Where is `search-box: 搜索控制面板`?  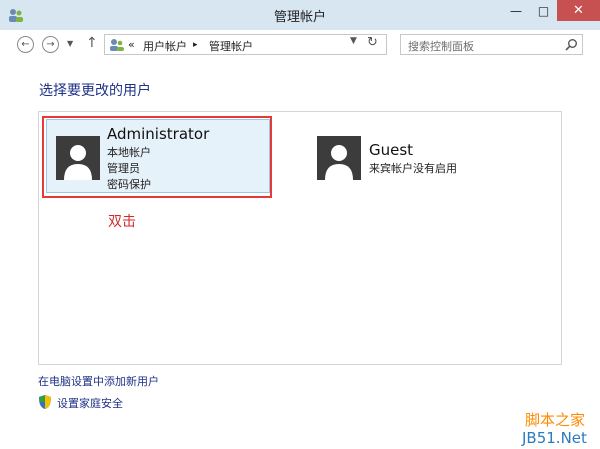 search-box: 搜索控制面板 is located at coordinates (491, 44).